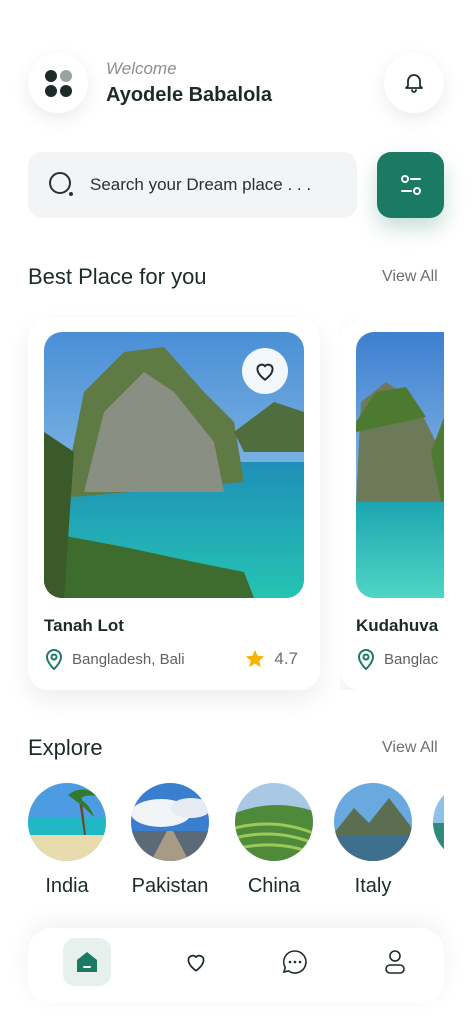  I want to click on welcome-text: Welcome, so click(141, 68).